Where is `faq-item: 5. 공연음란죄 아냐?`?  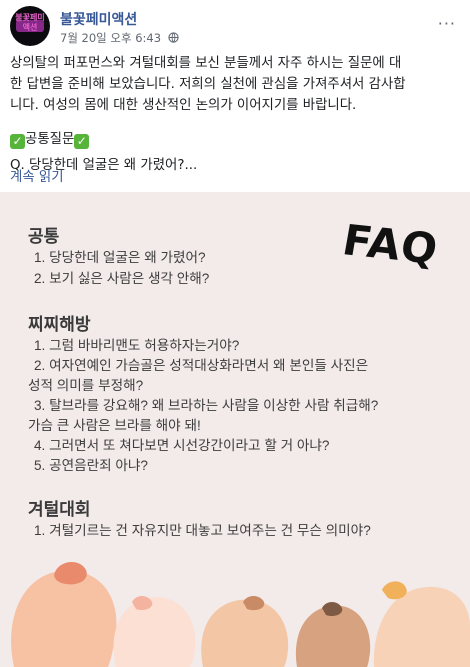
faq-item: 5. 공연음란죄 아냐? is located at coordinates (91, 465).